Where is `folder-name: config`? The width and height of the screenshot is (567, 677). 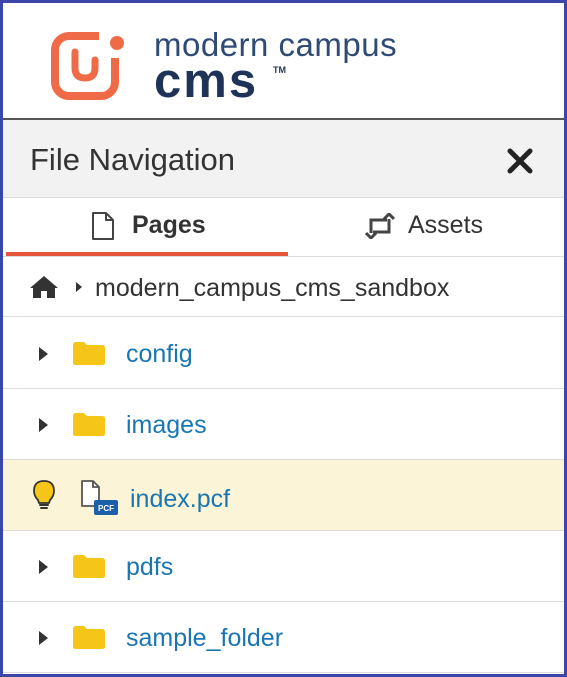 folder-name: config is located at coordinates (159, 354).